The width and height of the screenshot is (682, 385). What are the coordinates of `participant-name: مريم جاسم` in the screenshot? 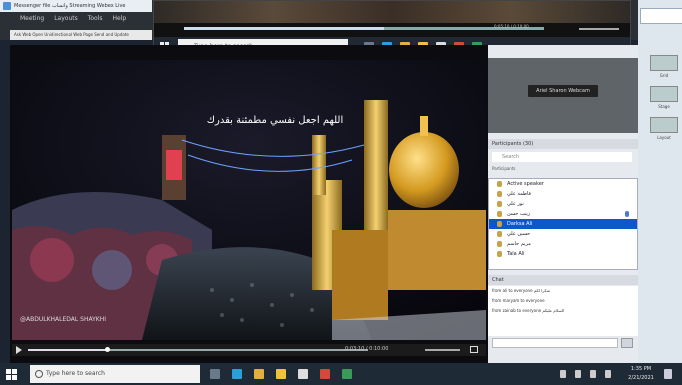 It's located at (519, 244).